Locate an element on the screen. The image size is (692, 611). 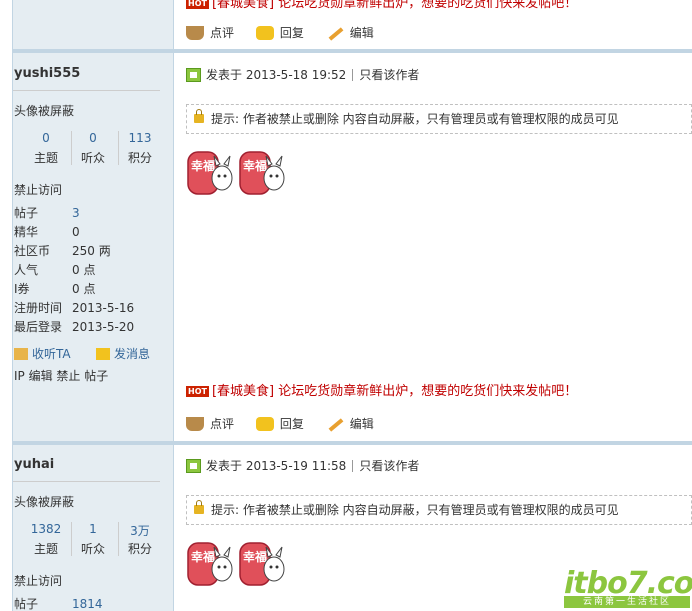
message-button: 发消息 is located at coordinates (123, 353).